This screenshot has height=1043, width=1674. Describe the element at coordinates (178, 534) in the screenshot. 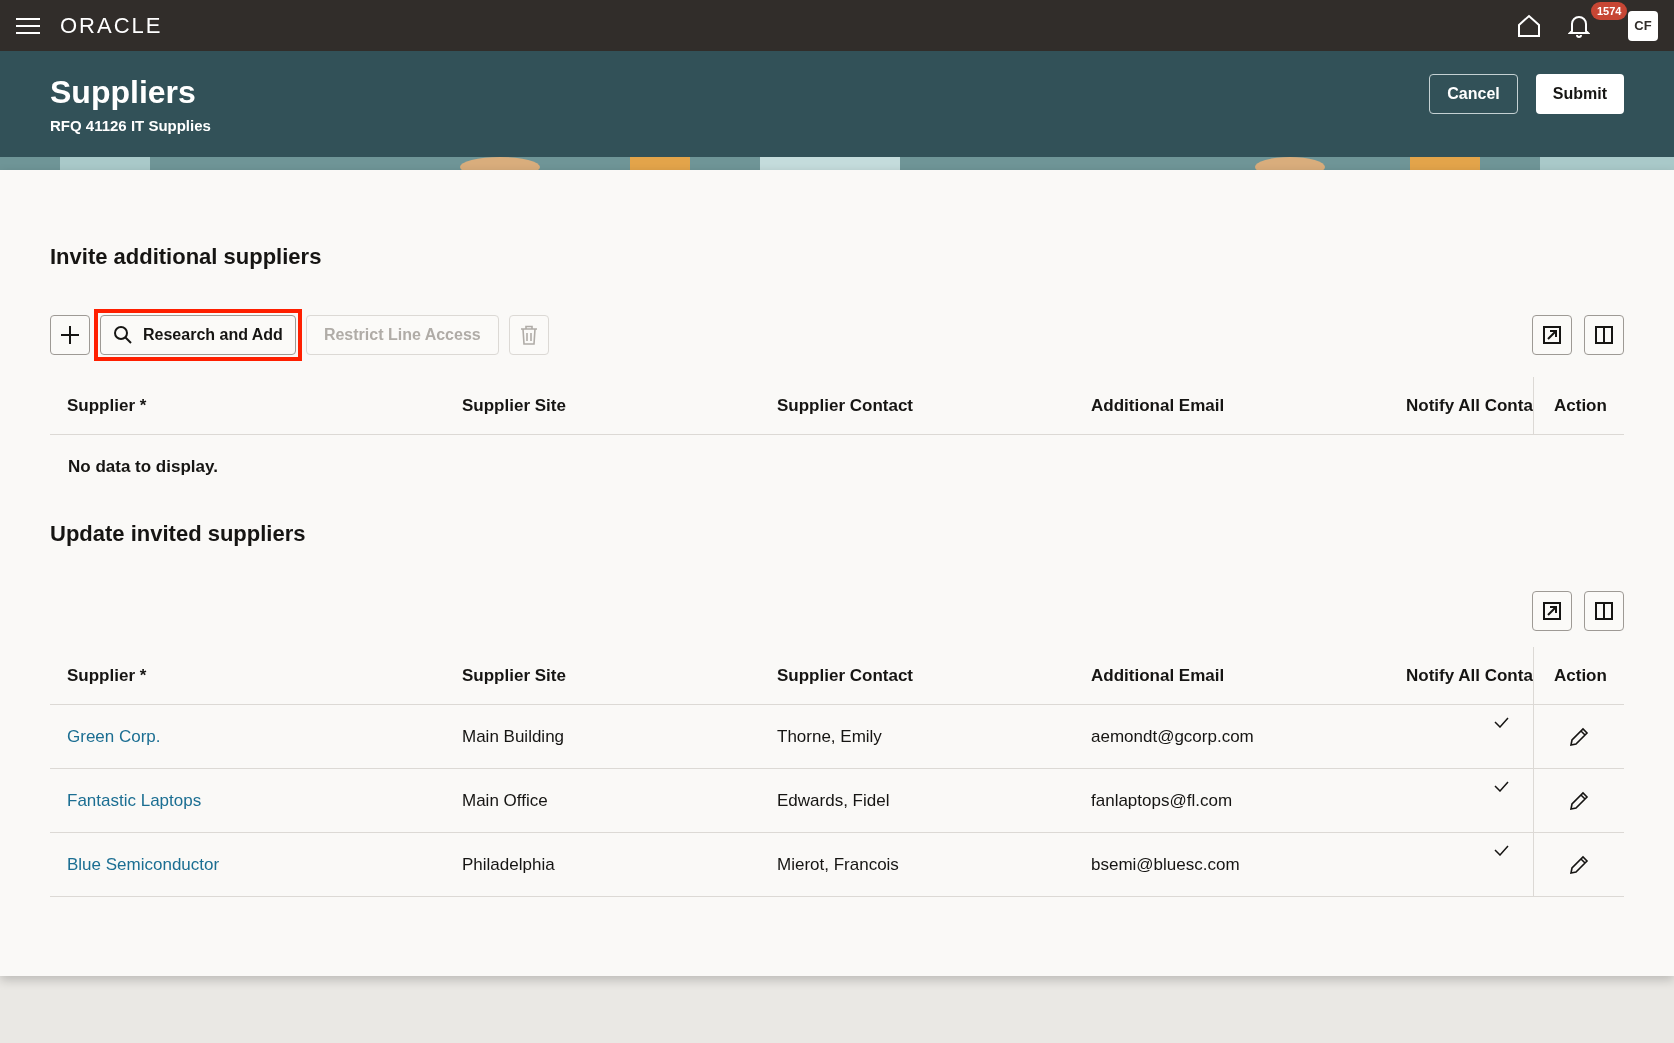

I see `section-title: Update invited suppliers` at that location.